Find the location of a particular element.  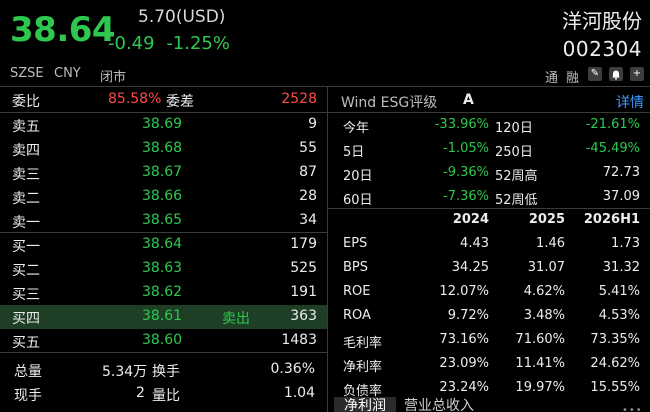

esg-detail-link: 详情 is located at coordinates (630, 102).